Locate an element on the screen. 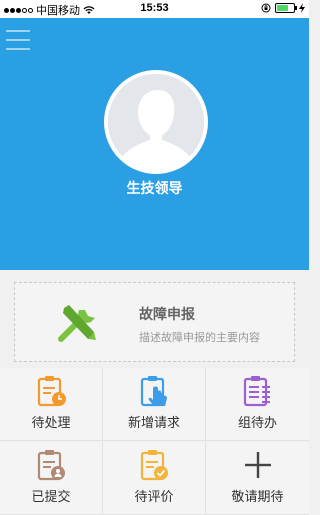 This screenshot has width=320, height=515. tools-icon is located at coordinates (77, 323).